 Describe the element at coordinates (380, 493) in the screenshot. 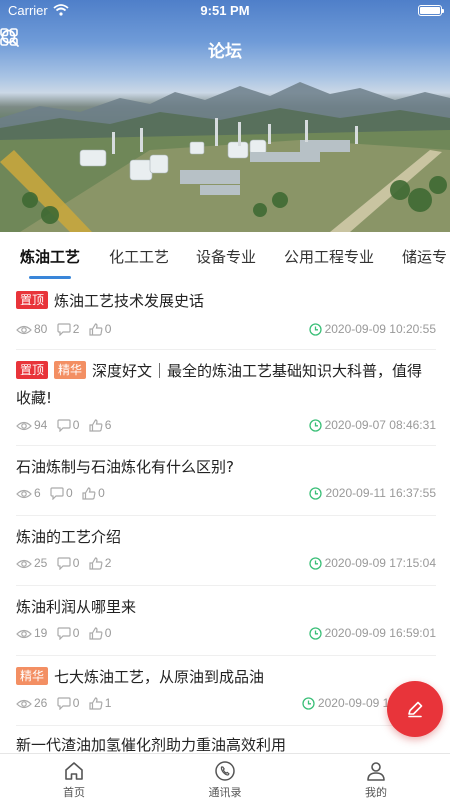

I see `post-timestamp: 2020-09-11 16:37:55` at that location.